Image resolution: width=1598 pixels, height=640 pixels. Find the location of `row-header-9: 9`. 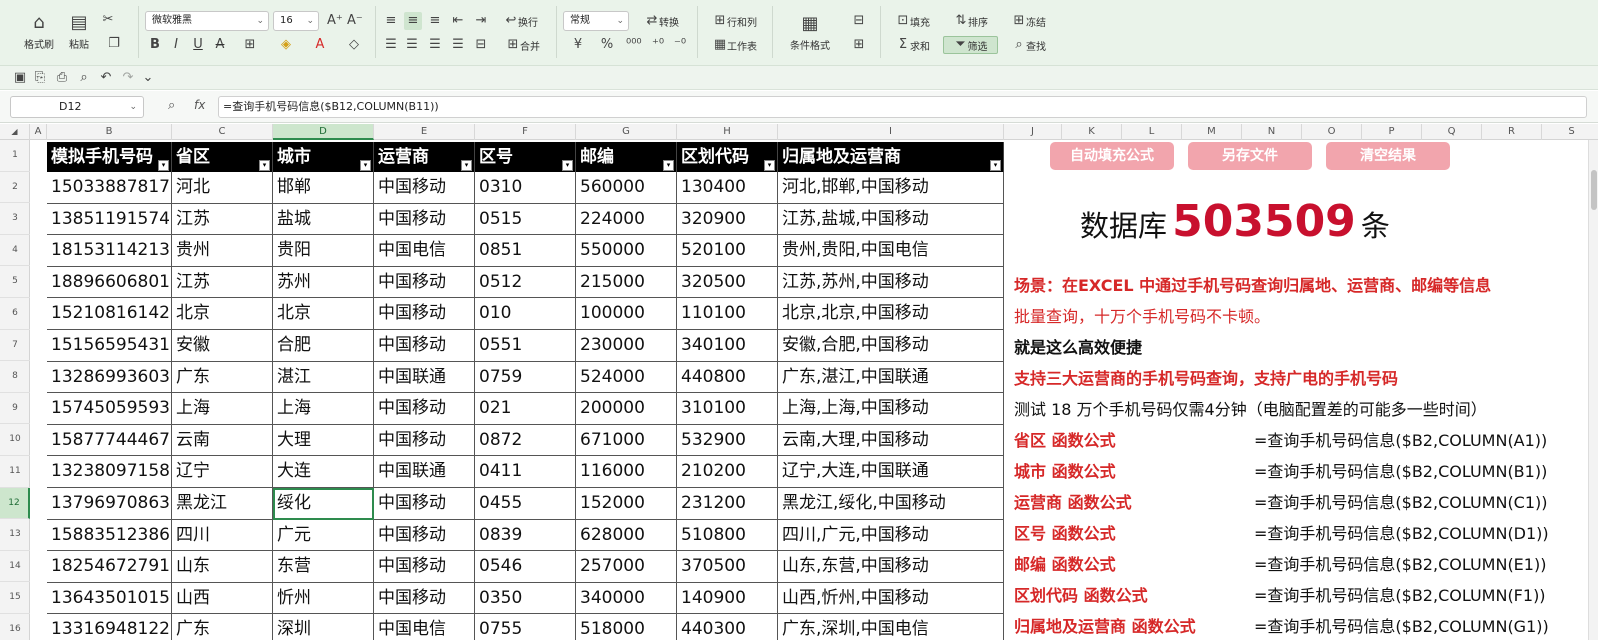

row-header-9: 9 is located at coordinates (15, 409).